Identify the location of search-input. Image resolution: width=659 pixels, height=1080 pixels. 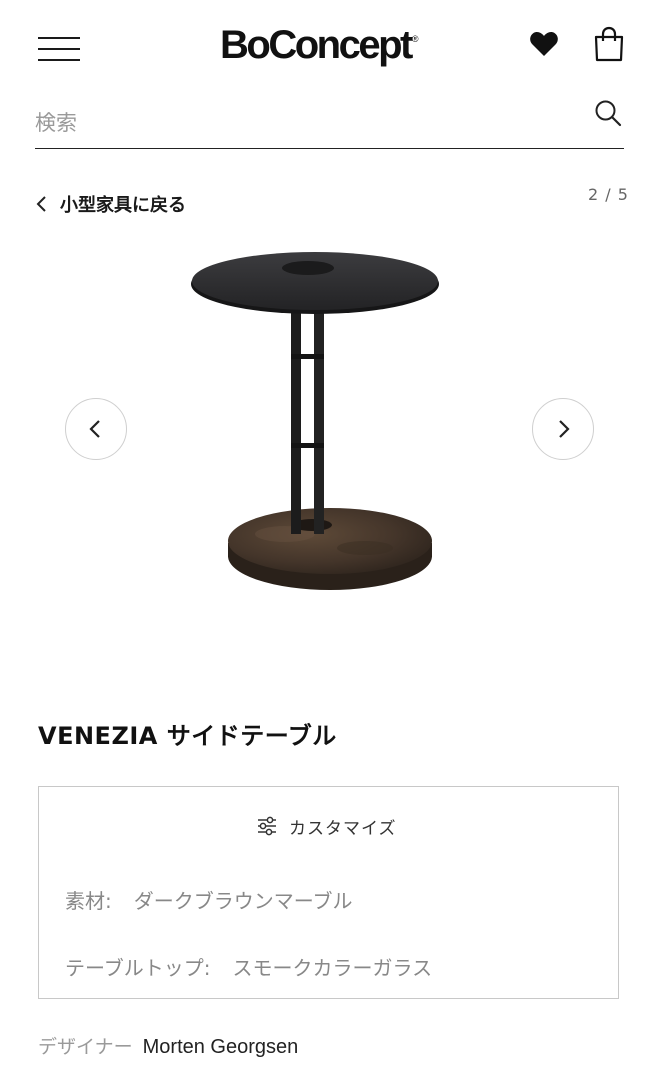
(305, 123).